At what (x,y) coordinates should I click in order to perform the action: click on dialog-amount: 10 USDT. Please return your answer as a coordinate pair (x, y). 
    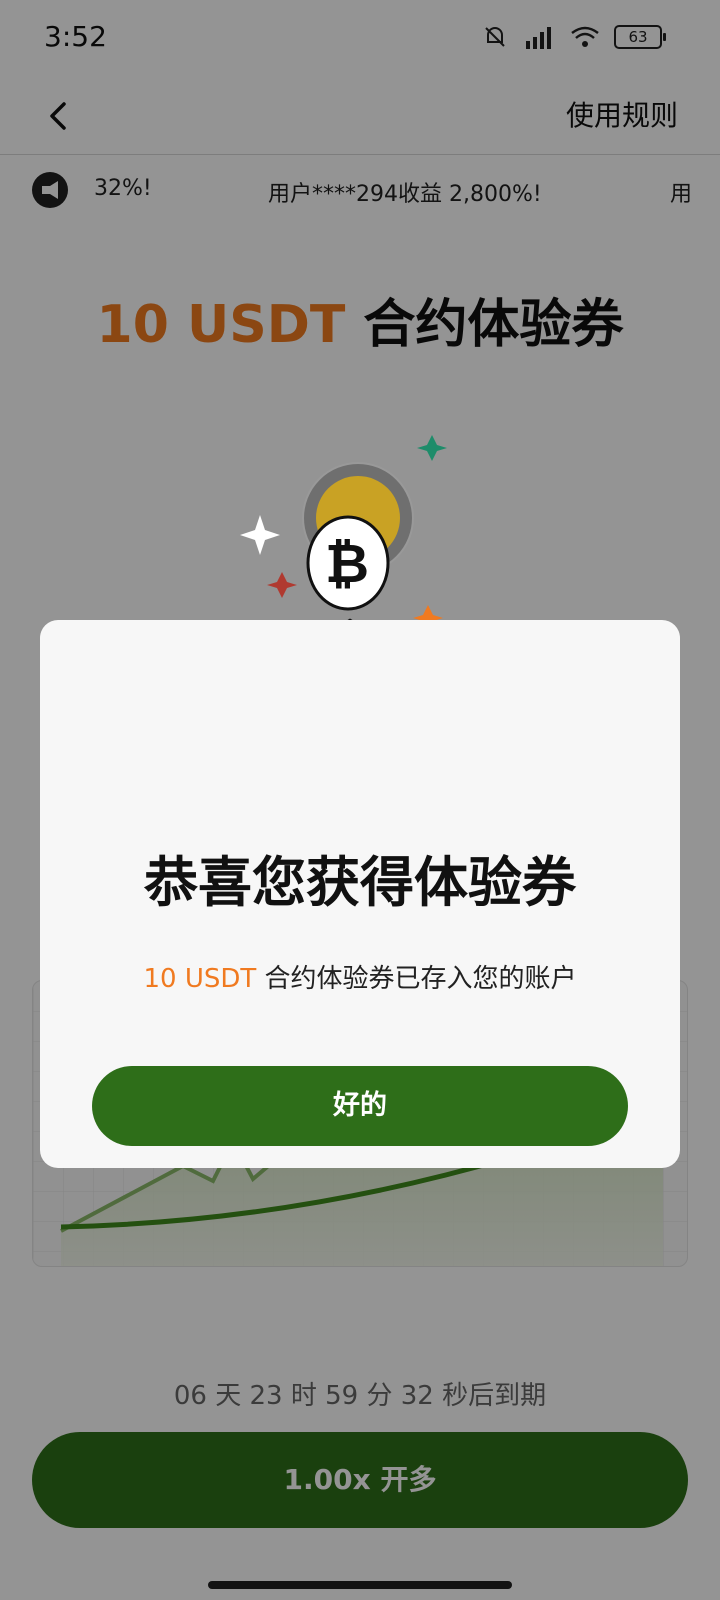
    Looking at the image, I should click on (200, 979).